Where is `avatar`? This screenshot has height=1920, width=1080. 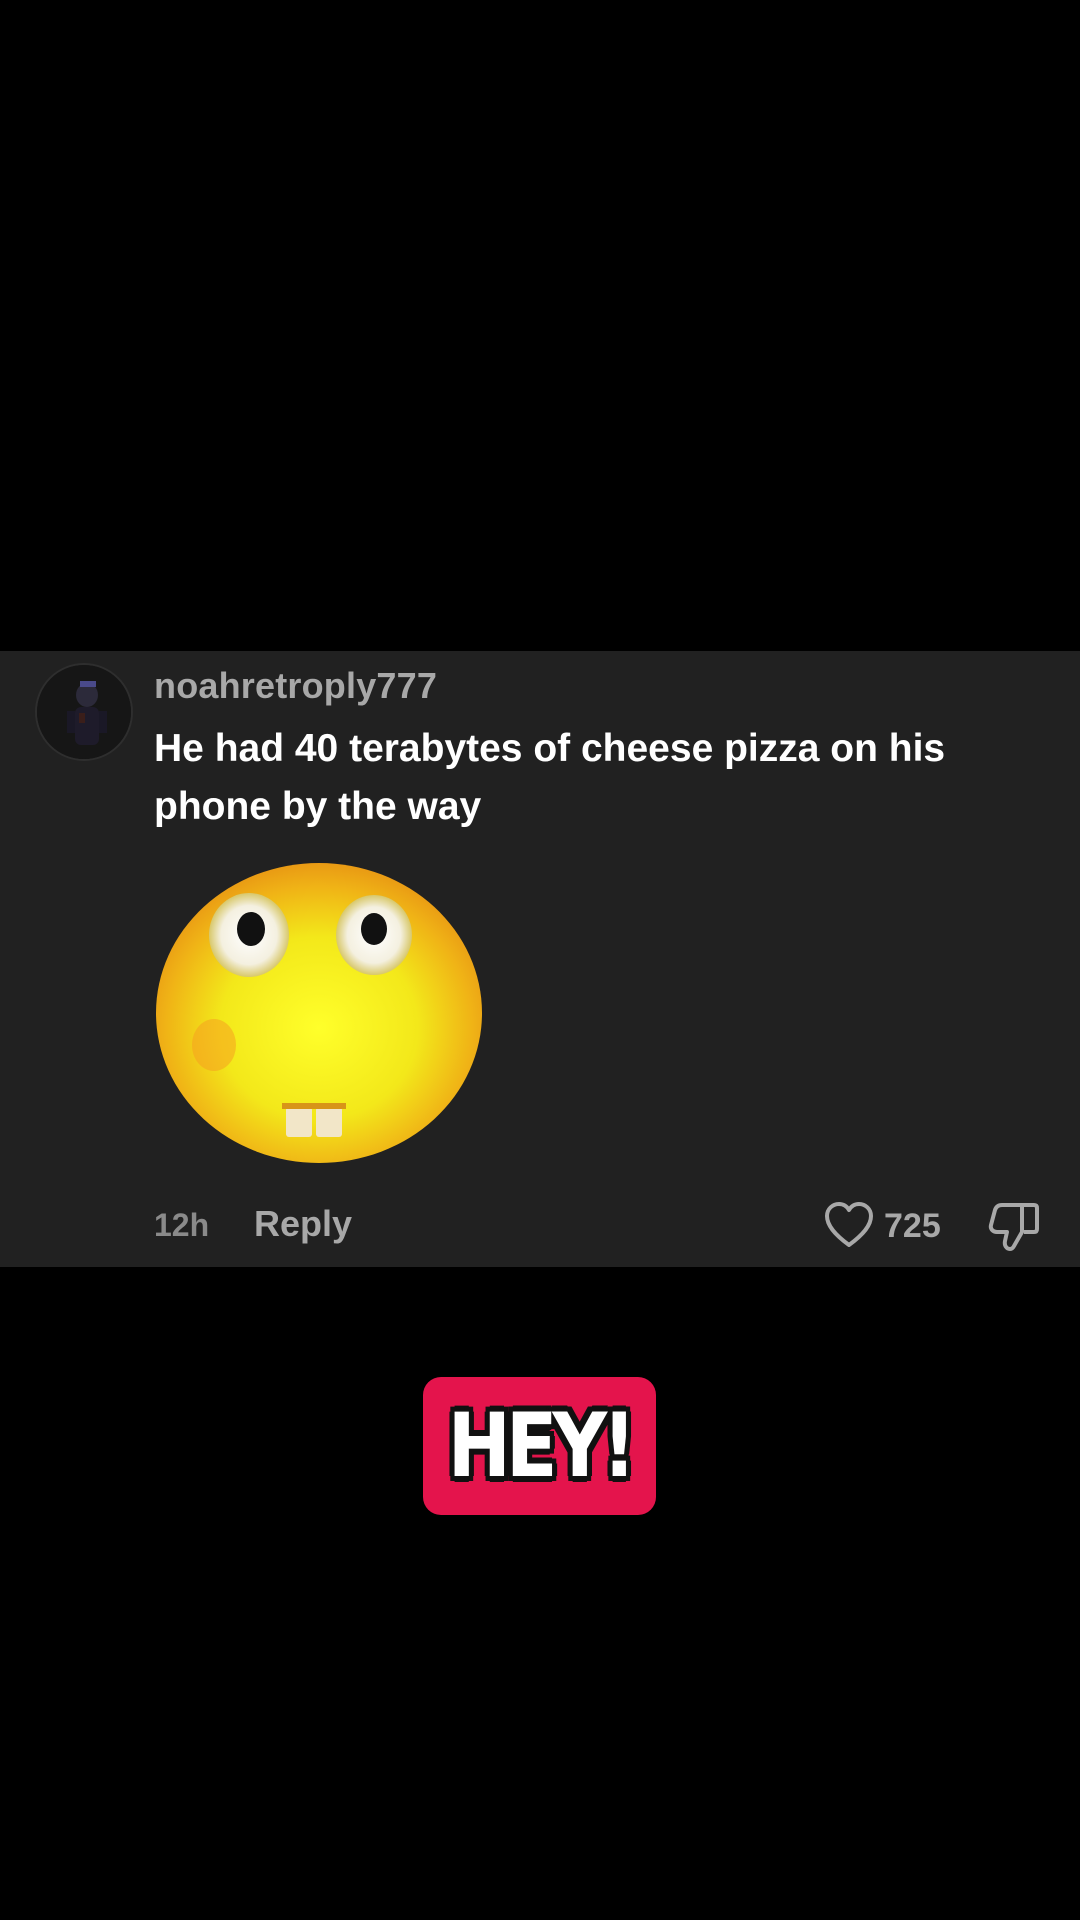
avatar is located at coordinates (84, 712).